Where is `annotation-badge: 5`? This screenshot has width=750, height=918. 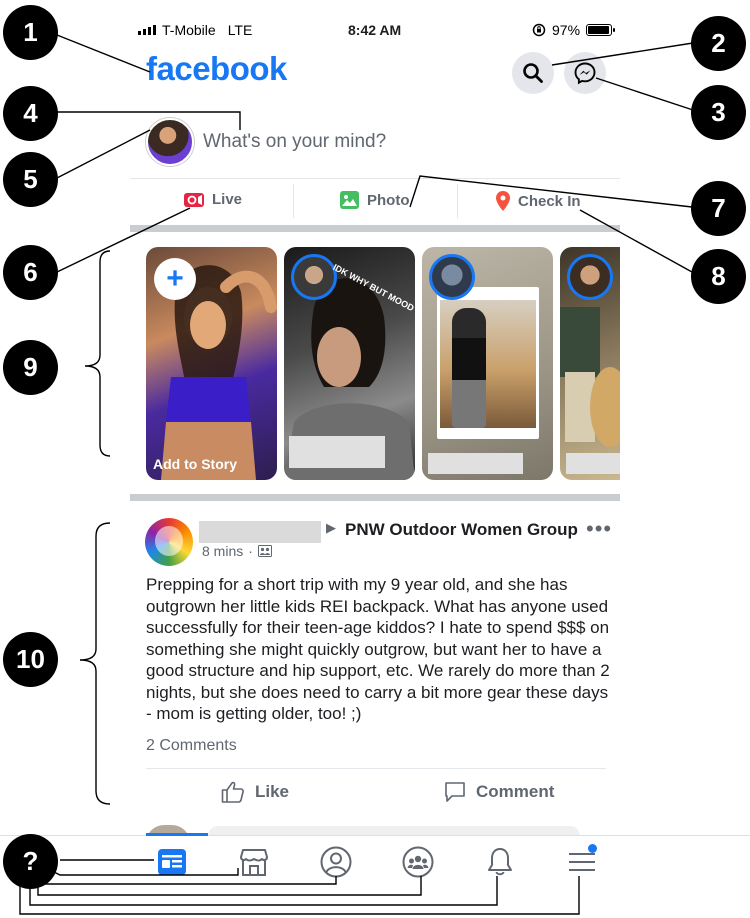
annotation-badge: 5 is located at coordinates (30, 179).